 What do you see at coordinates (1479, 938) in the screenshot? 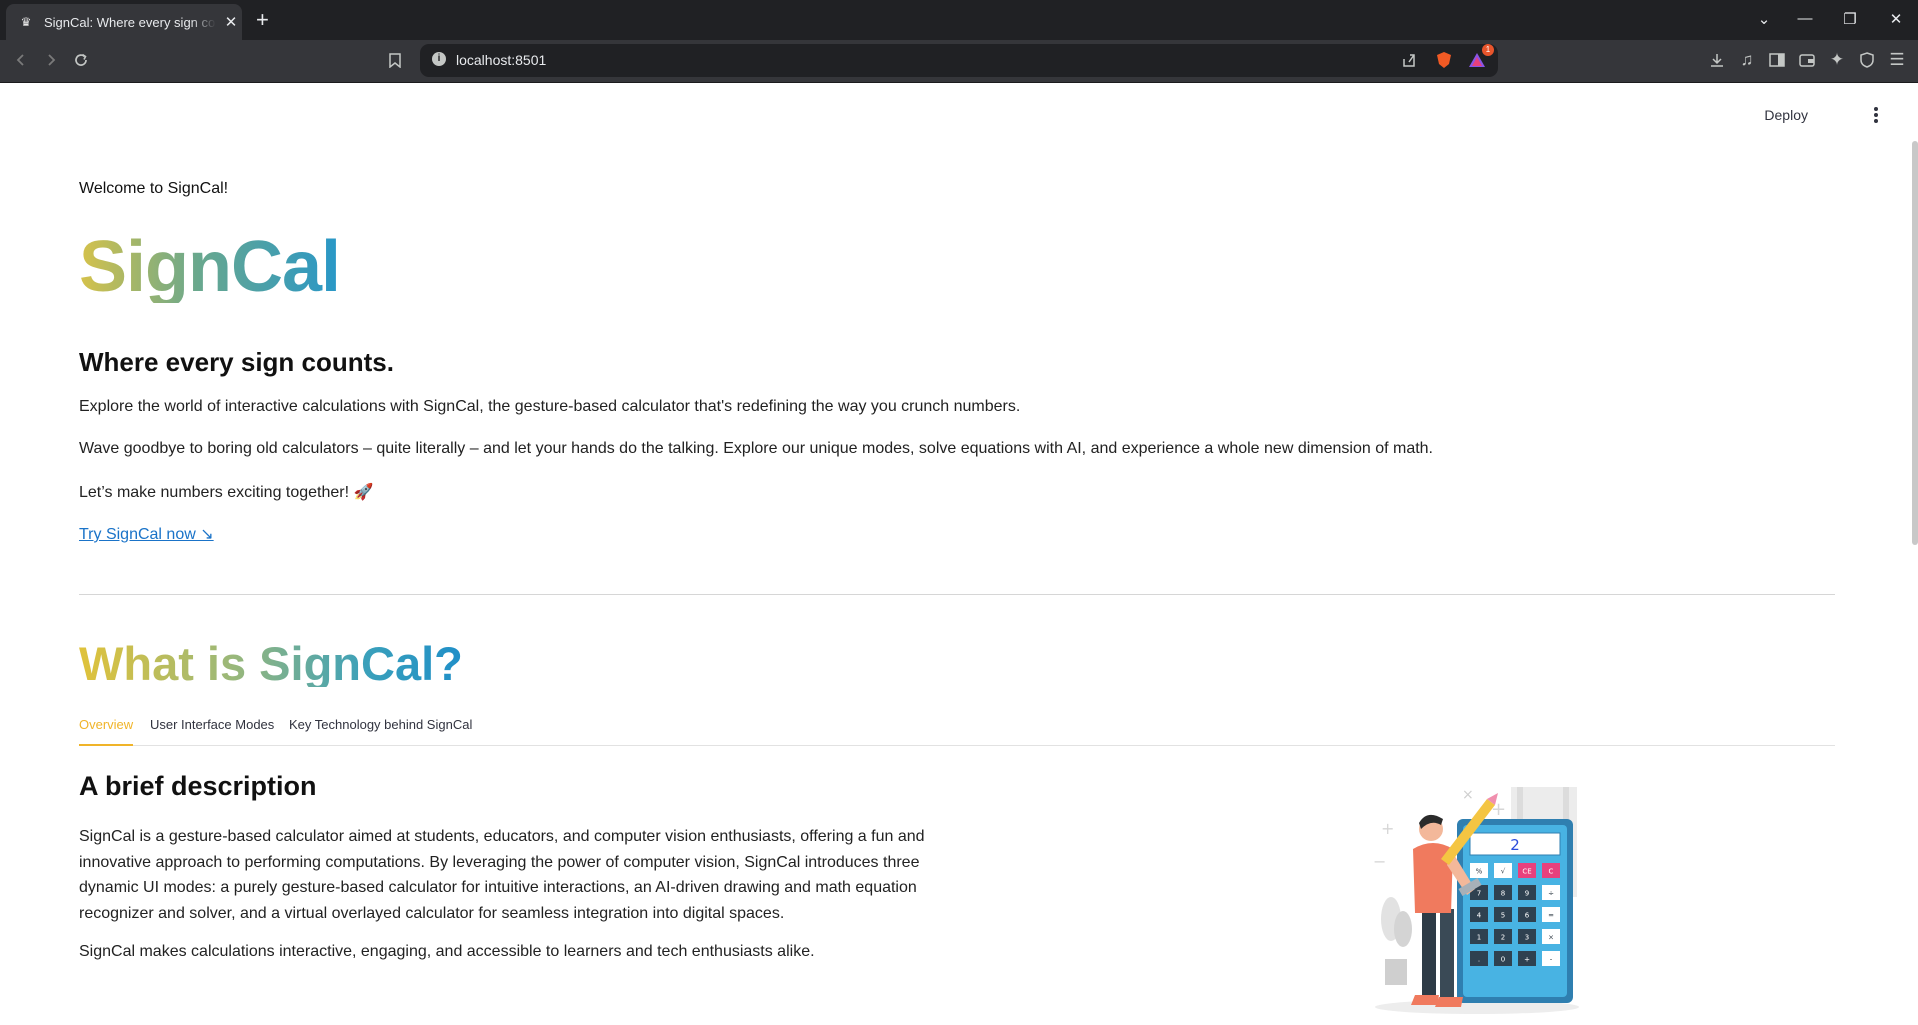
I see `calc-key-label: 1` at bounding box center [1479, 938].